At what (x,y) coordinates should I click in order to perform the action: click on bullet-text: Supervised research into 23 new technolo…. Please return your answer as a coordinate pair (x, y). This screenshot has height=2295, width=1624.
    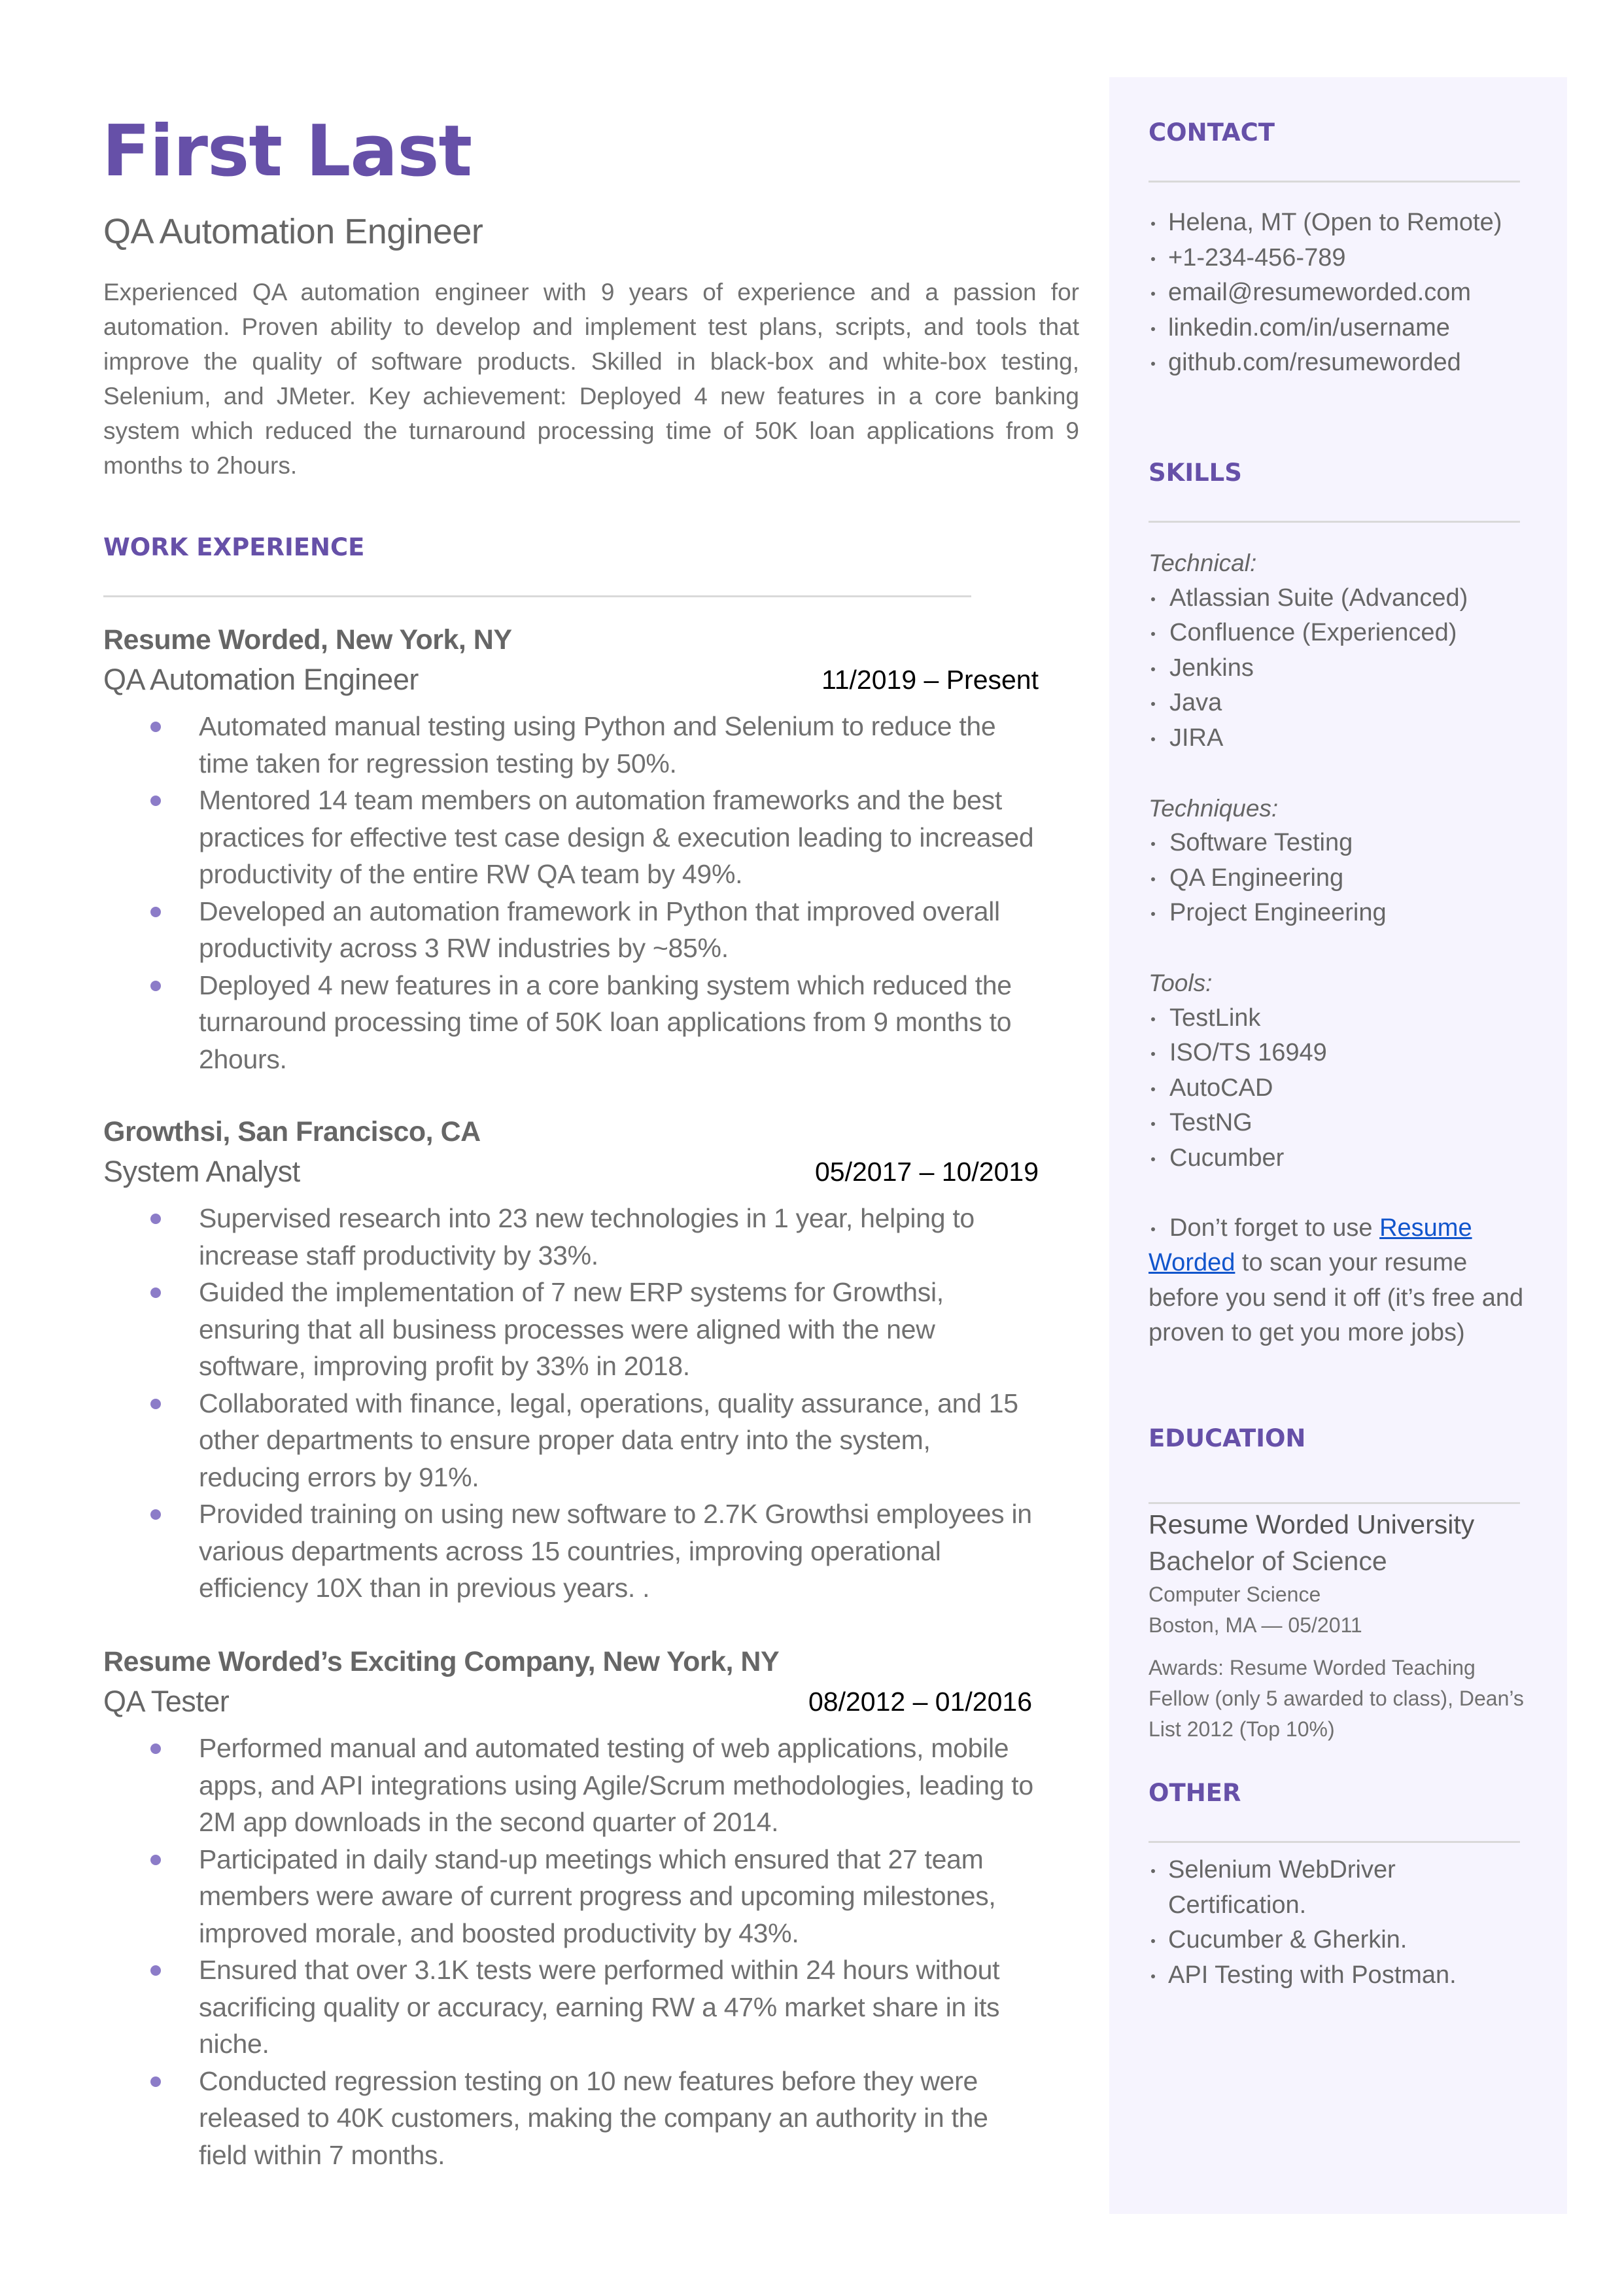
    Looking at the image, I should click on (587, 1236).